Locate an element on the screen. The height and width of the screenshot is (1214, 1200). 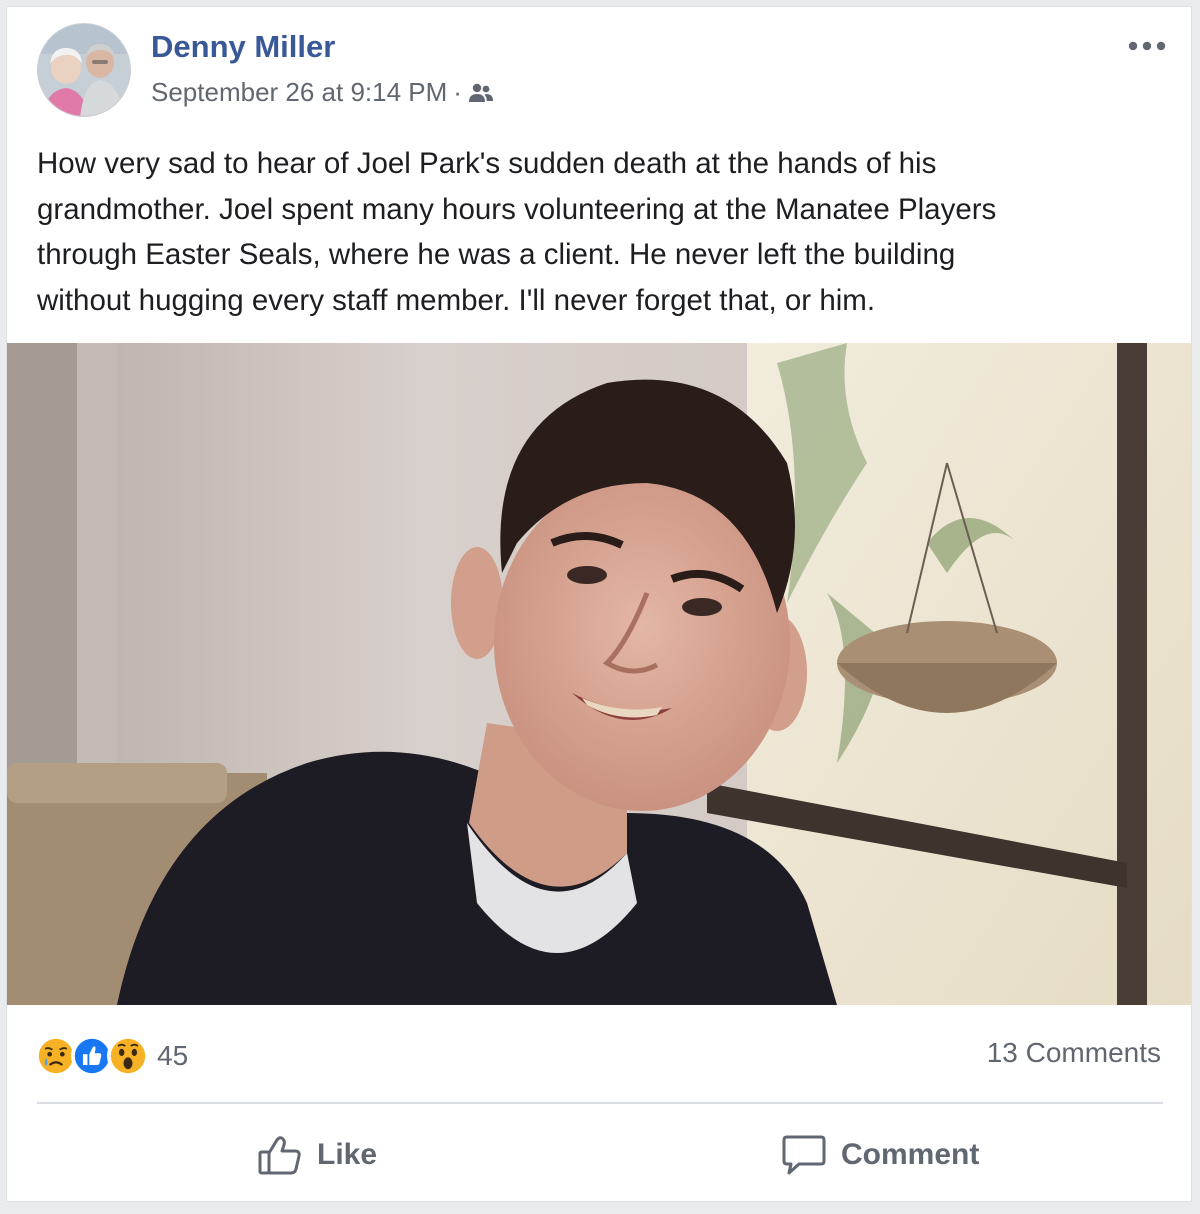
like-button-label: Like is located at coordinates (347, 1154).